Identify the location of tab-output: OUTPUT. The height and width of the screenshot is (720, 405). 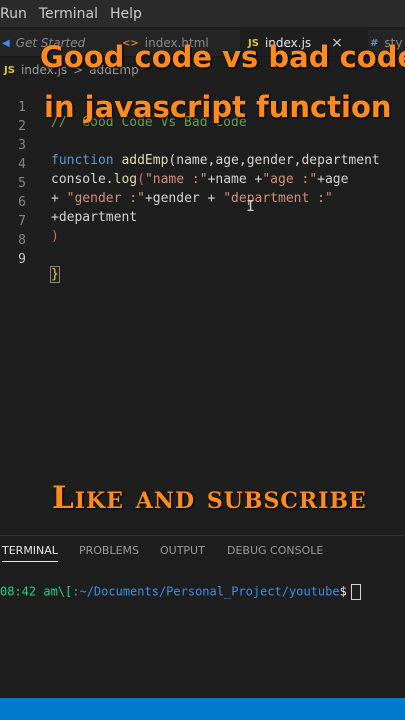
(182, 550).